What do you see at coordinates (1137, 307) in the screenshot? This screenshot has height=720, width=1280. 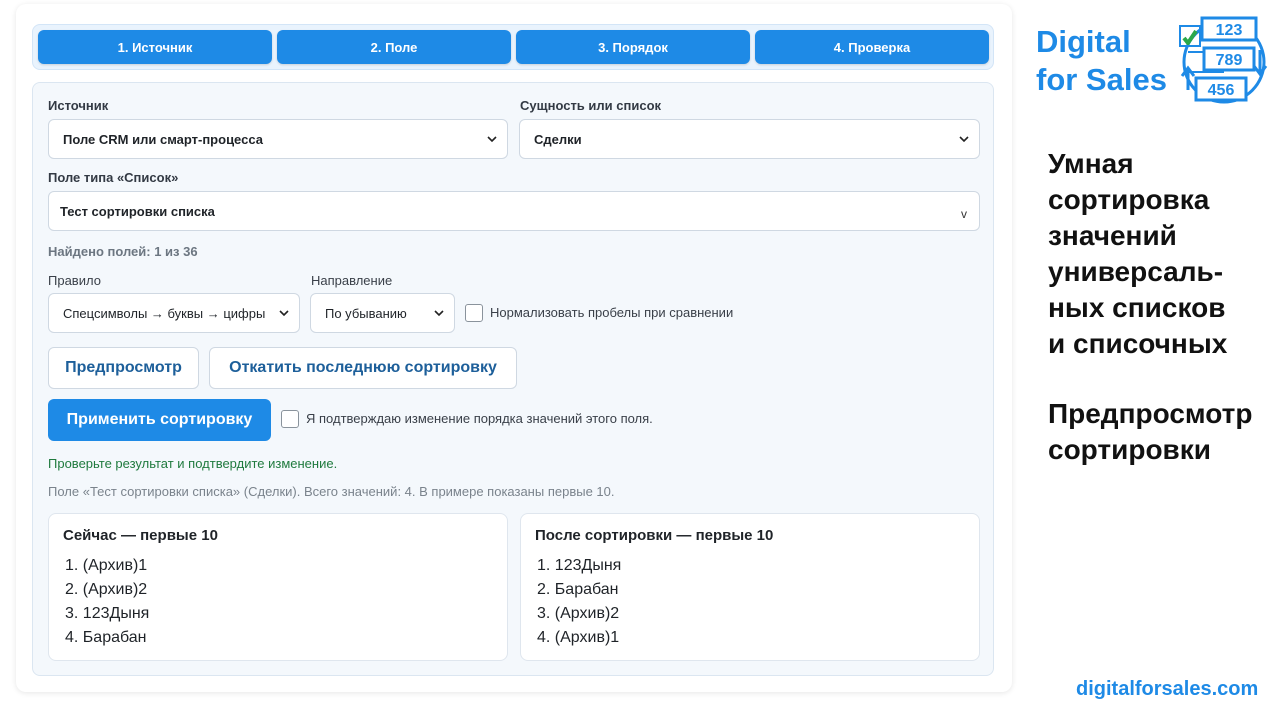 I see `headline-line: ных списков` at bounding box center [1137, 307].